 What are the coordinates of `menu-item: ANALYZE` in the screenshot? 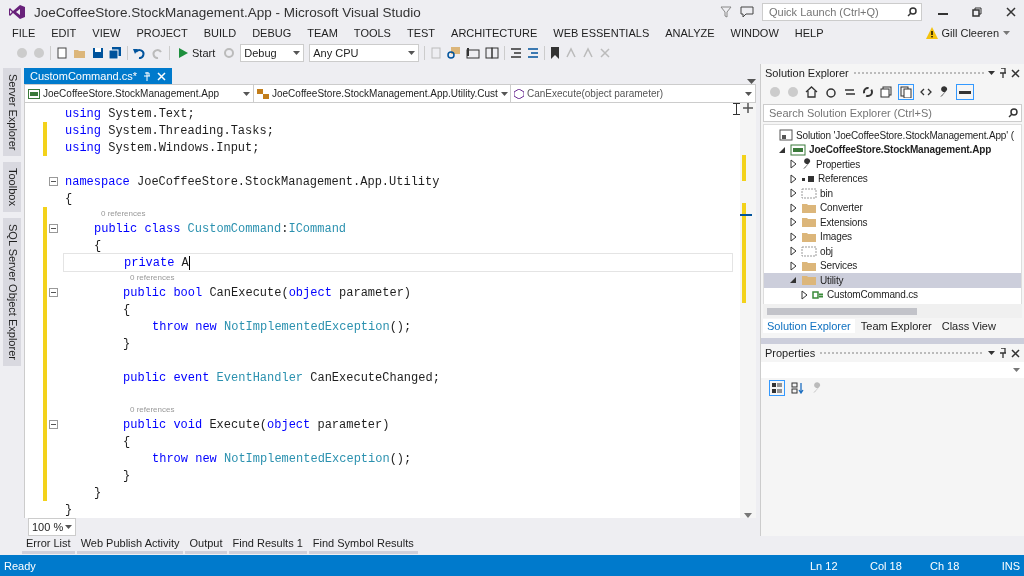 It's located at (690, 33).